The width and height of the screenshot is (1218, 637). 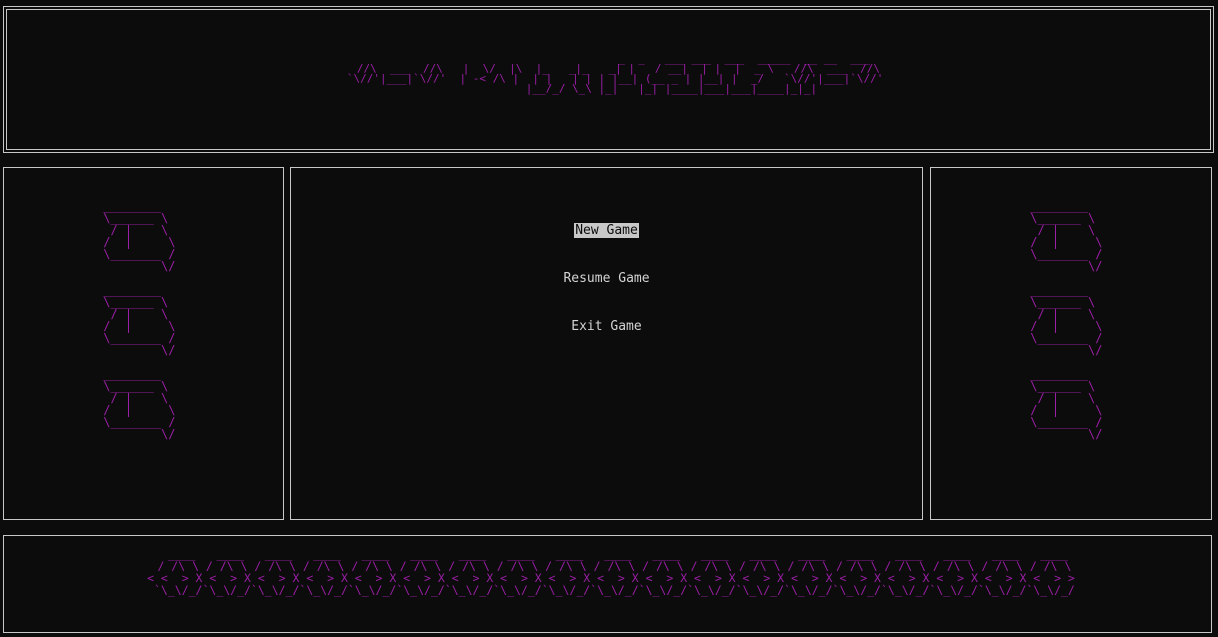 I want to click on exit-game-menu-item: Exit Game, so click(x=606, y=327).